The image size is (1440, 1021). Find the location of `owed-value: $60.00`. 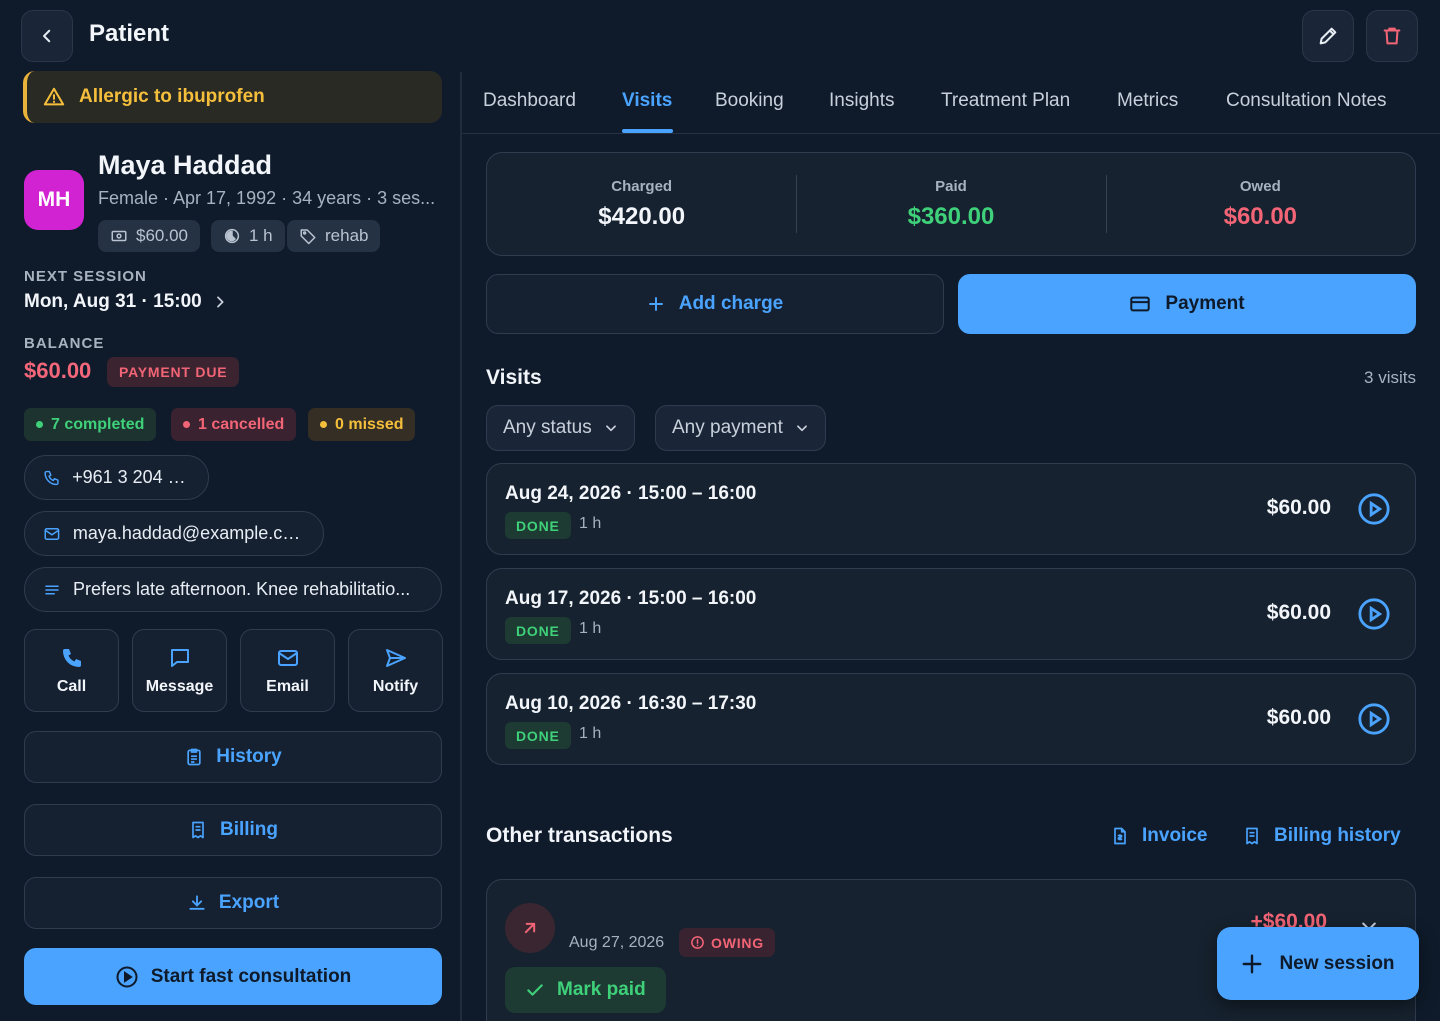

owed-value: $60.00 is located at coordinates (1260, 216).